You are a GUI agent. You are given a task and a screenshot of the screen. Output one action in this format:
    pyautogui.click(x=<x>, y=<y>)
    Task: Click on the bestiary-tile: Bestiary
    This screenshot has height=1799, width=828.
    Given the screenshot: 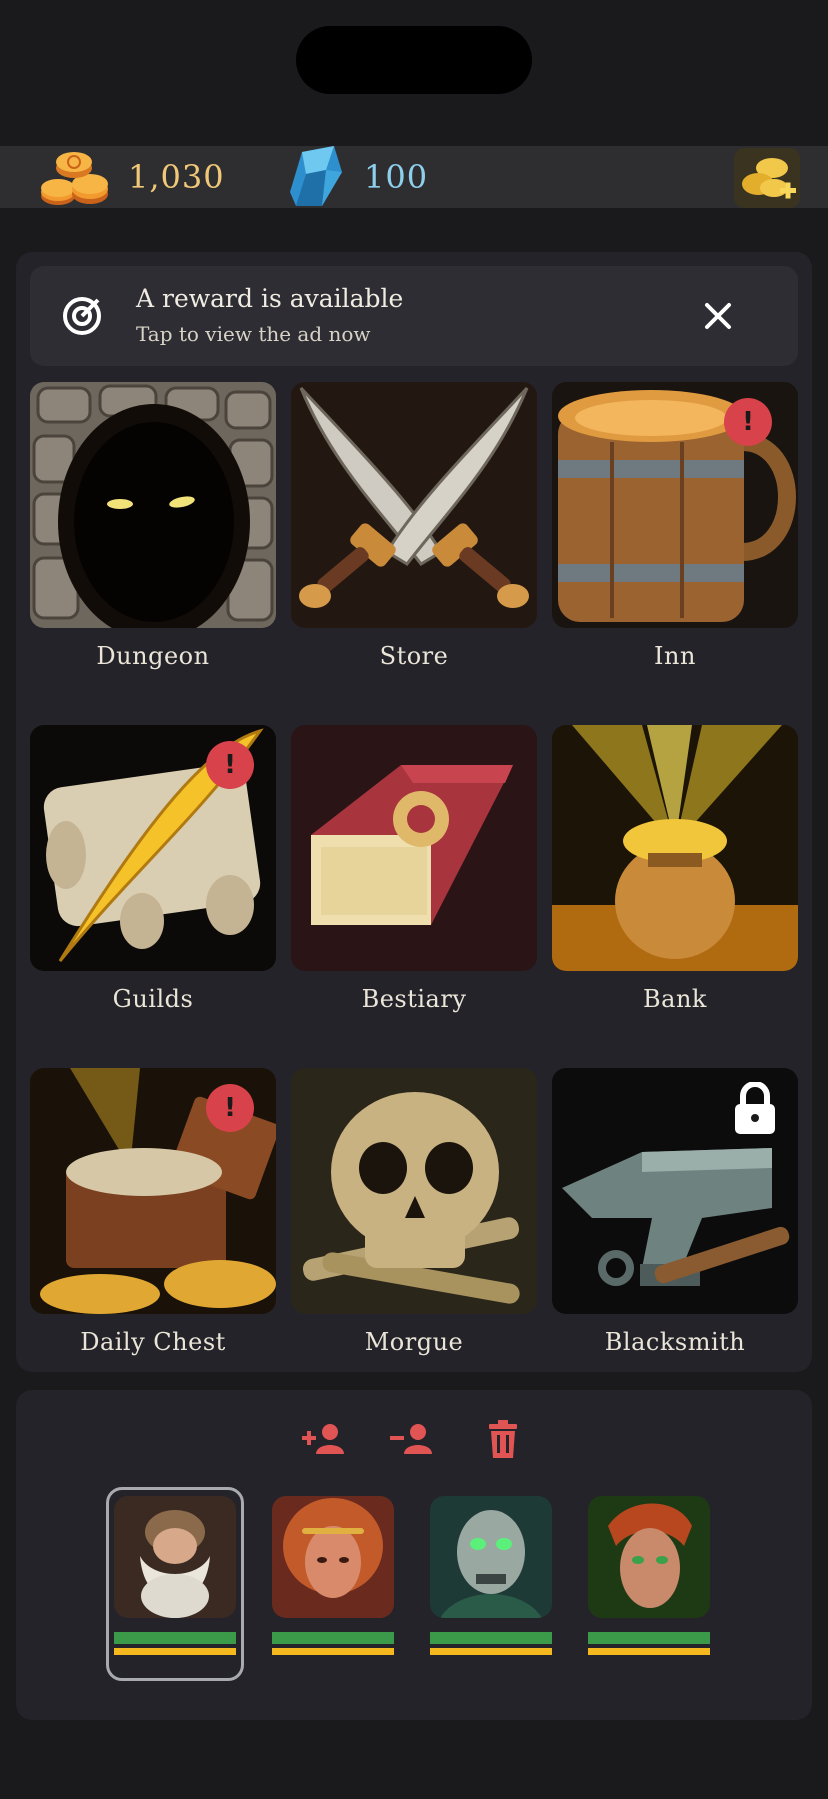 What is the action you would take?
    pyautogui.click(x=414, y=869)
    